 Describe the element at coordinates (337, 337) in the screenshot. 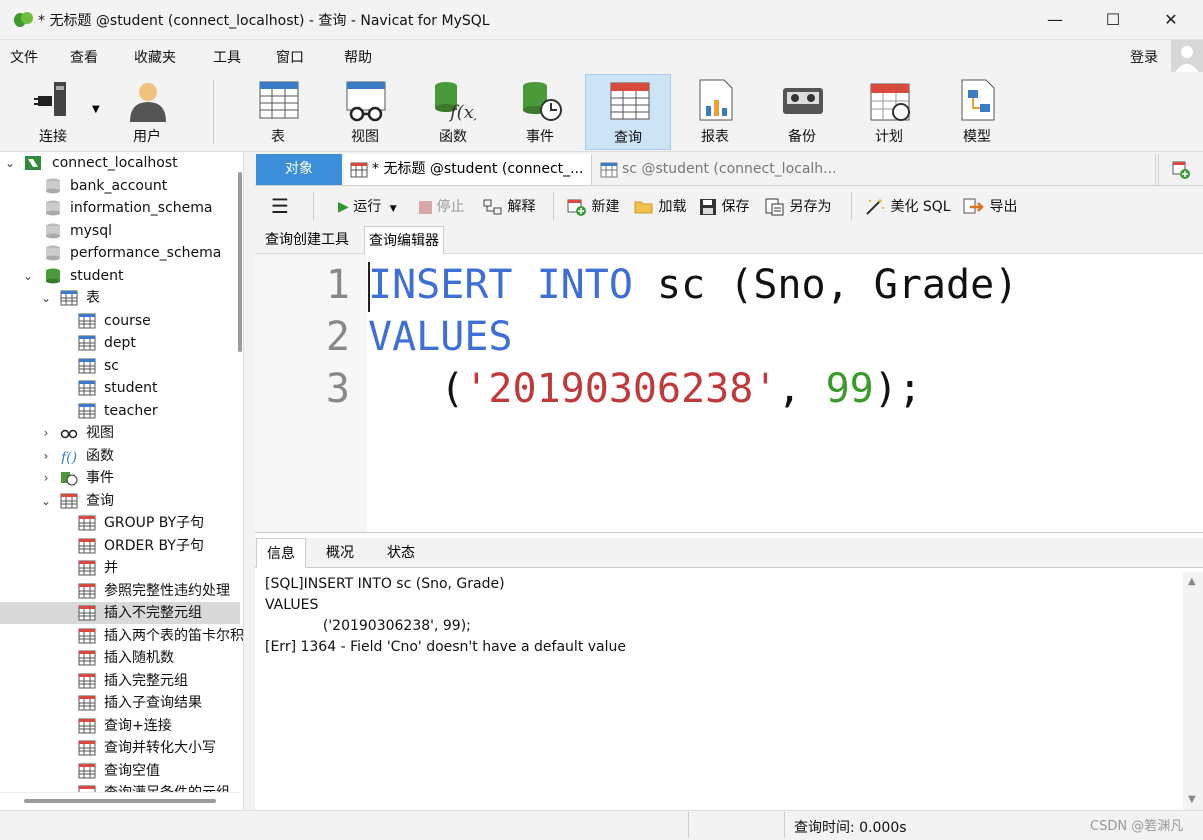

I see `line-number: 2` at that location.